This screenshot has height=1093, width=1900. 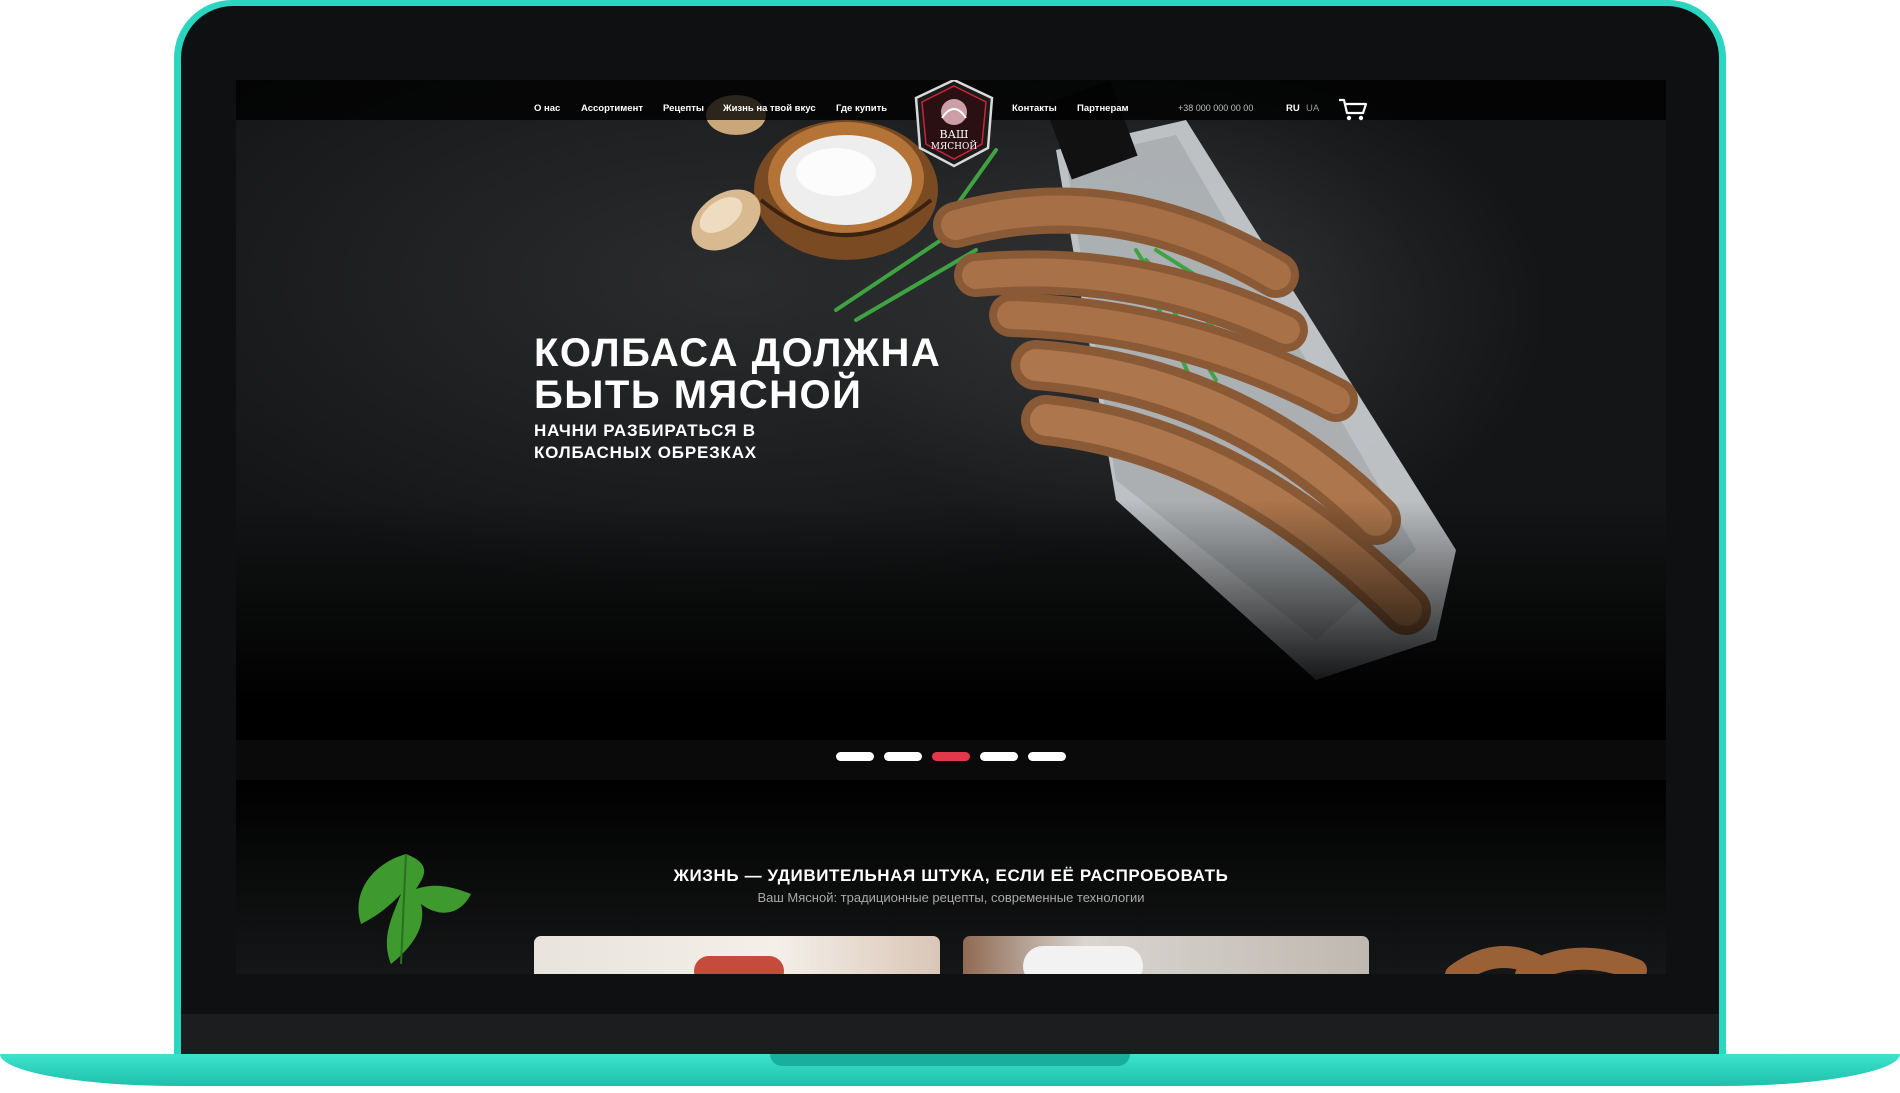 What do you see at coordinates (683, 108) in the screenshot?
I see `nav-link-recipes: Рецепты` at bounding box center [683, 108].